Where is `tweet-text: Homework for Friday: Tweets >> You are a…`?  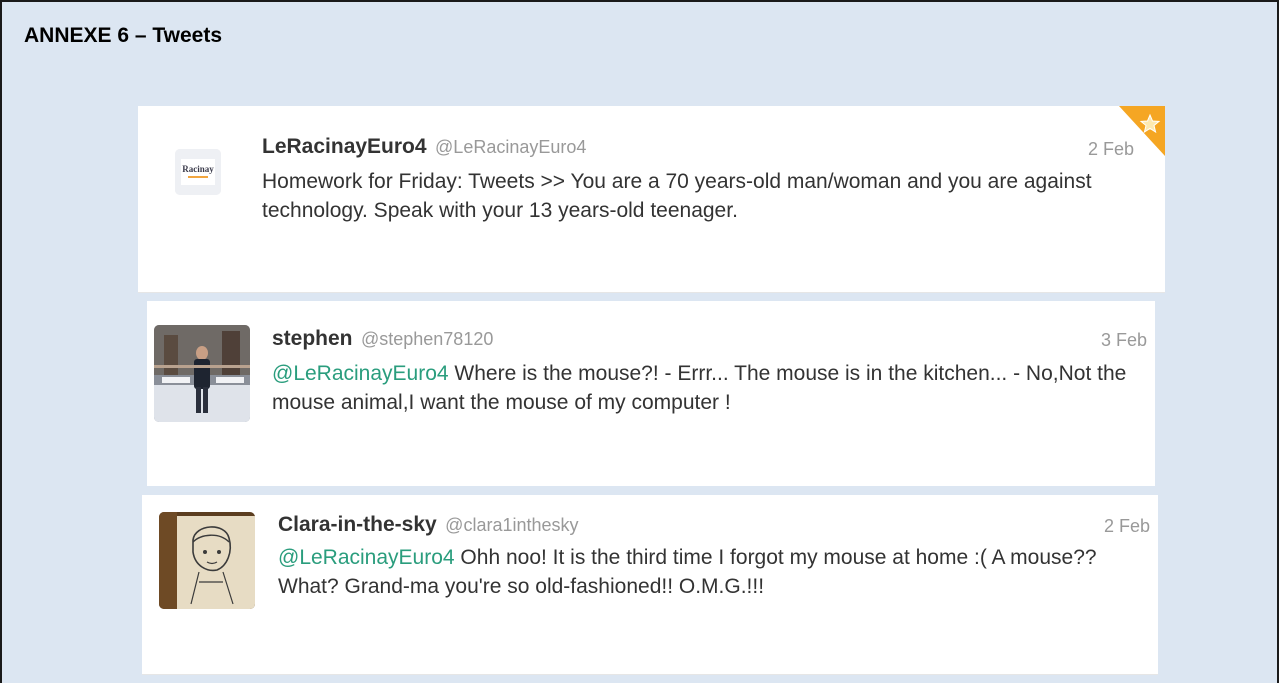
tweet-text: Homework for Friday: Tweets >> You are a… is located at coordinates (702, 196).